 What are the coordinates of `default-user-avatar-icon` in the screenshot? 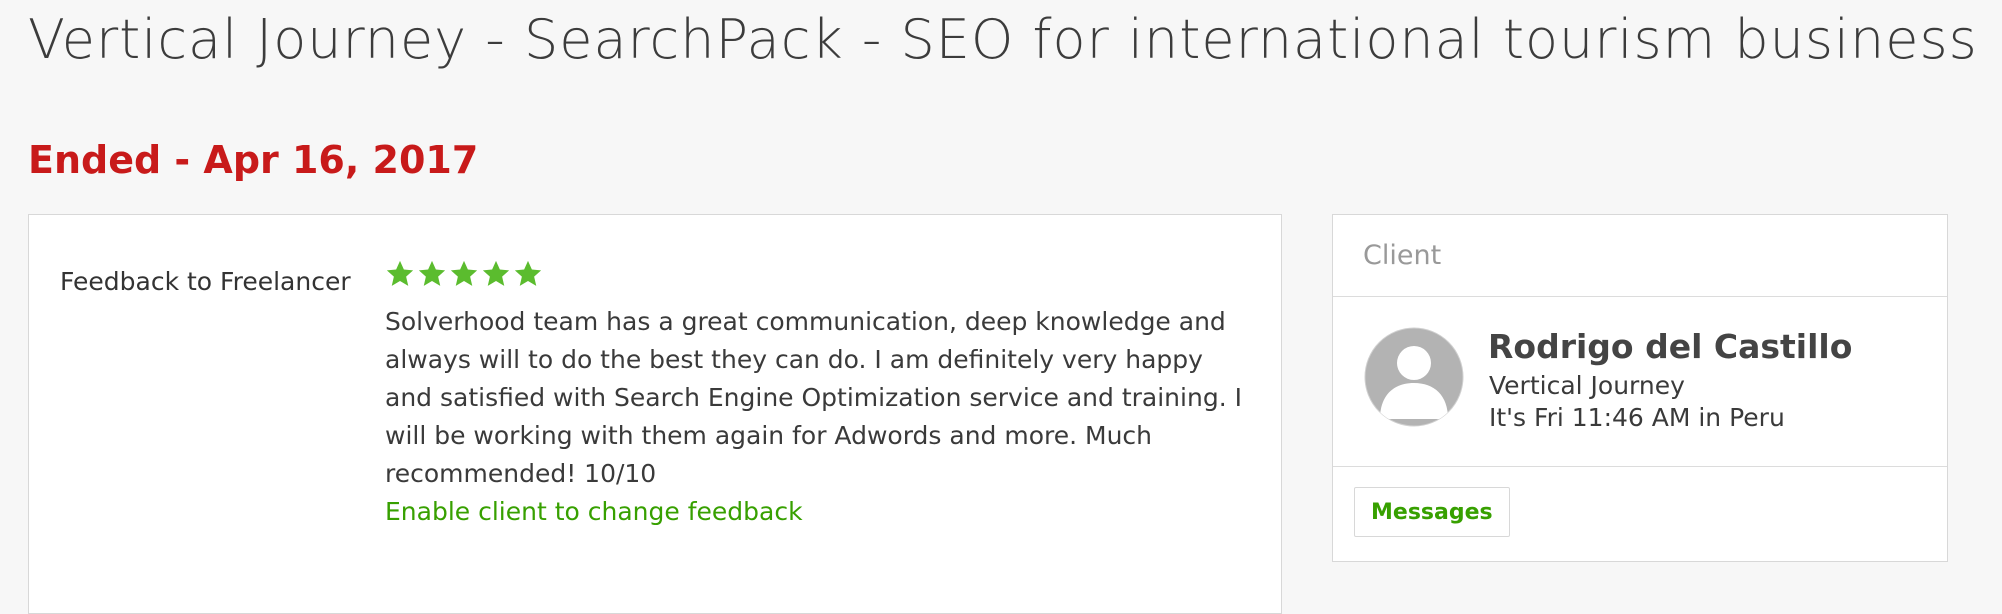 It's located at (1414, 377).